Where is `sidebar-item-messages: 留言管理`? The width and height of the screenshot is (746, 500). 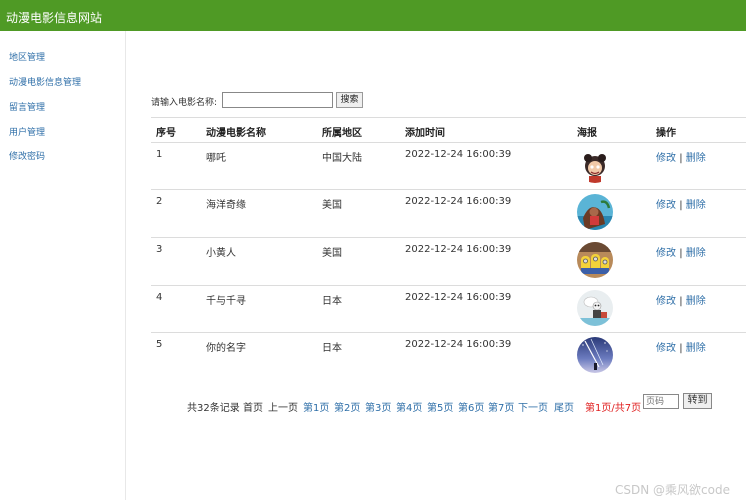
sidebar-item-messages: 留言管理 is located at coordinates (27, 106).